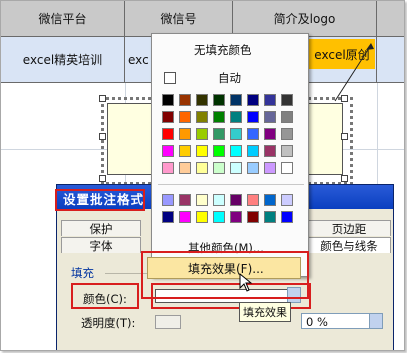  What do you see at coordinates (63, 19) in the screenshot?
I see `header-cell-platform: 微信平台` at bounding box center [63, 19].